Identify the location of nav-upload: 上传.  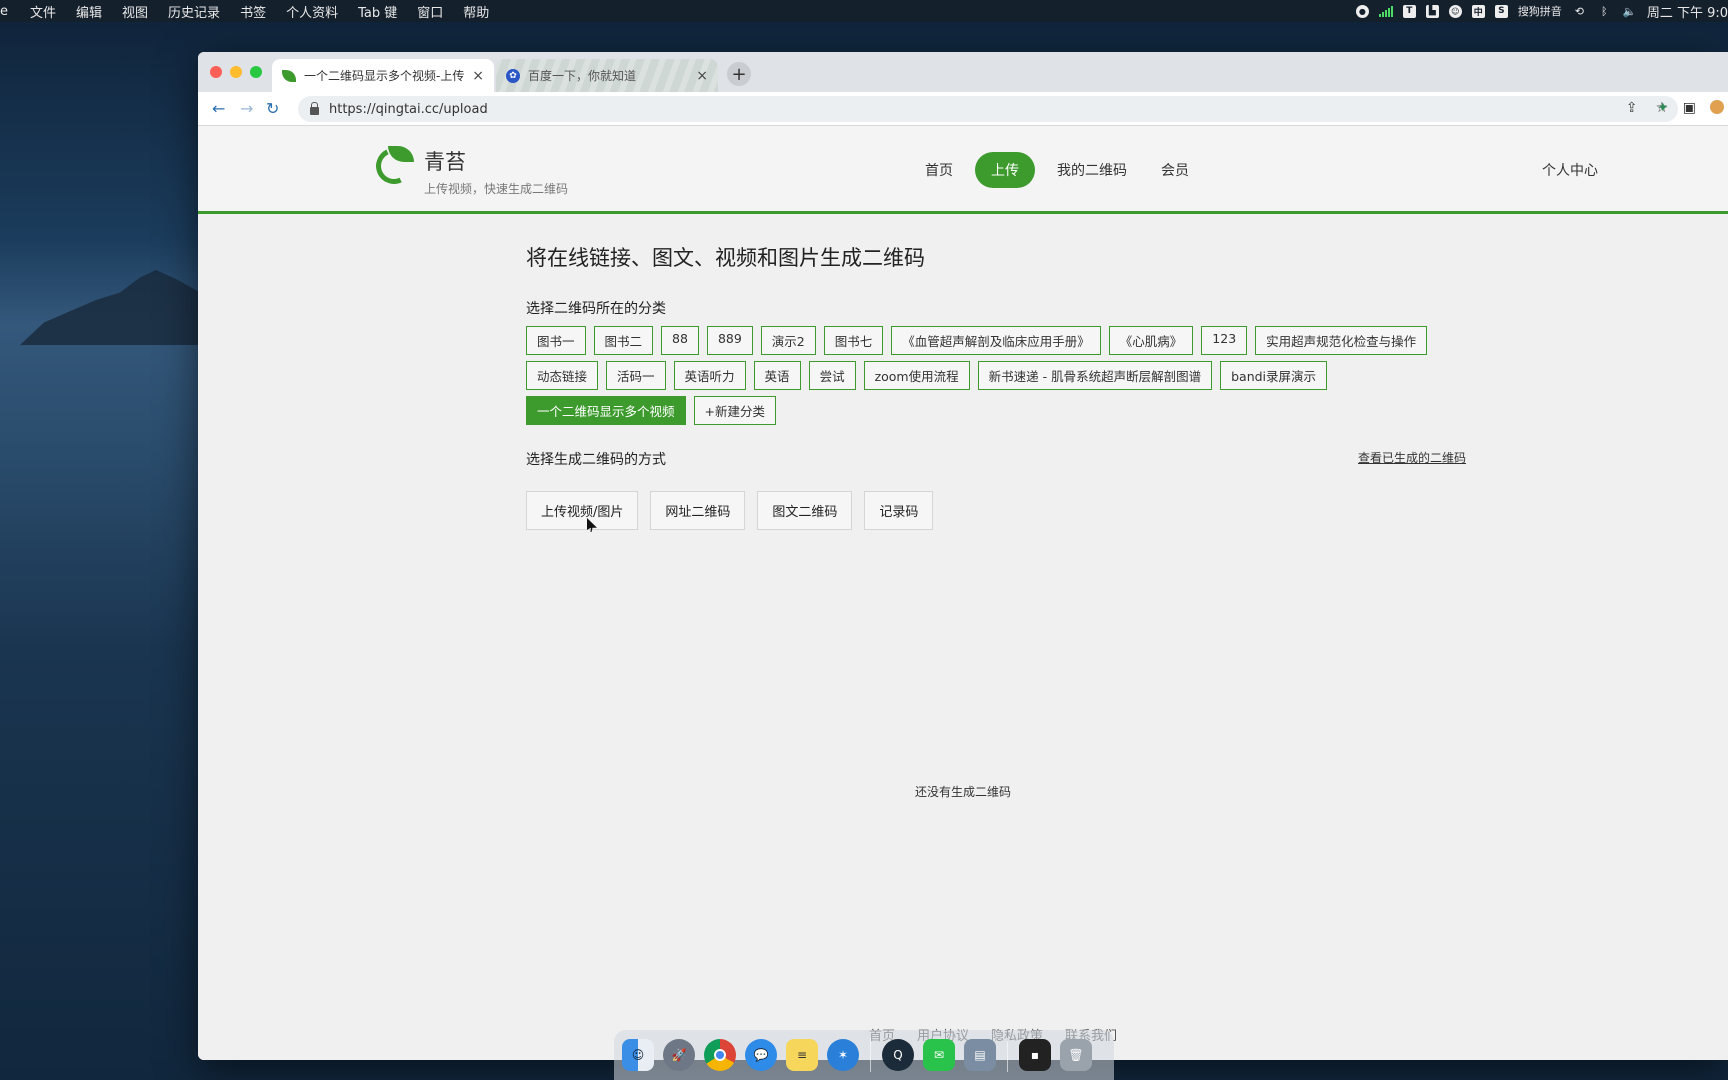
(1005, 170).